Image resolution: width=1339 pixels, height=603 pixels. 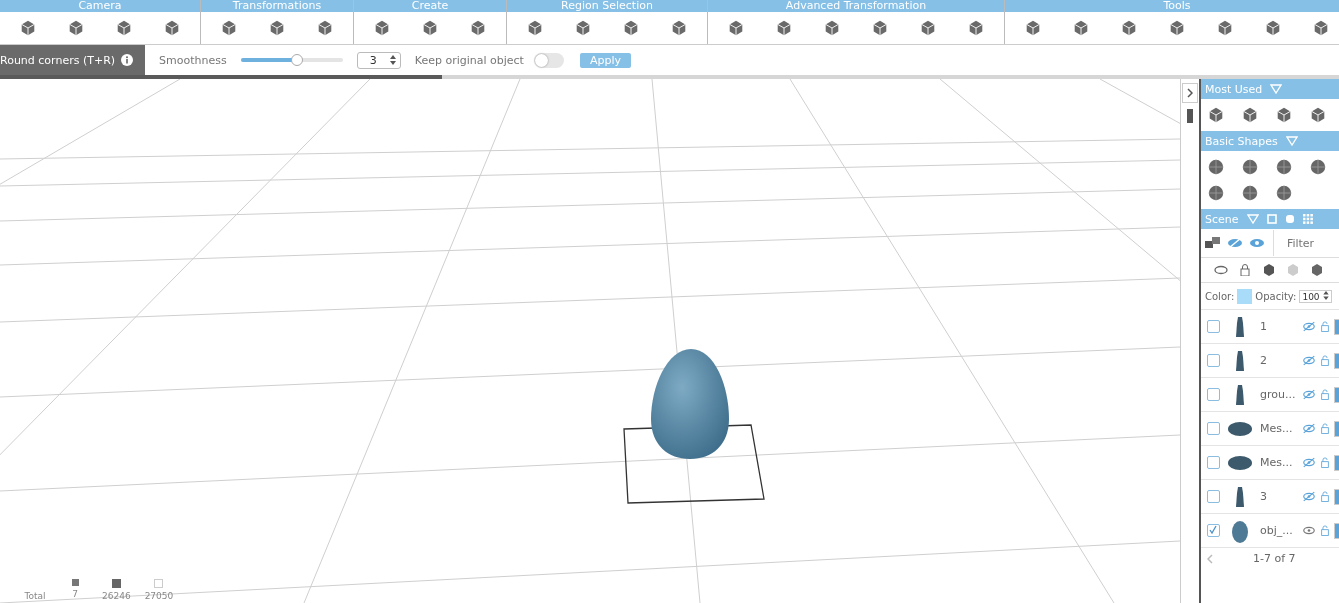 What do you see at coordinates (193, 60) in the screenshot?
I see `smoothness-label: Smoothness` at bounding box center [193, 60].